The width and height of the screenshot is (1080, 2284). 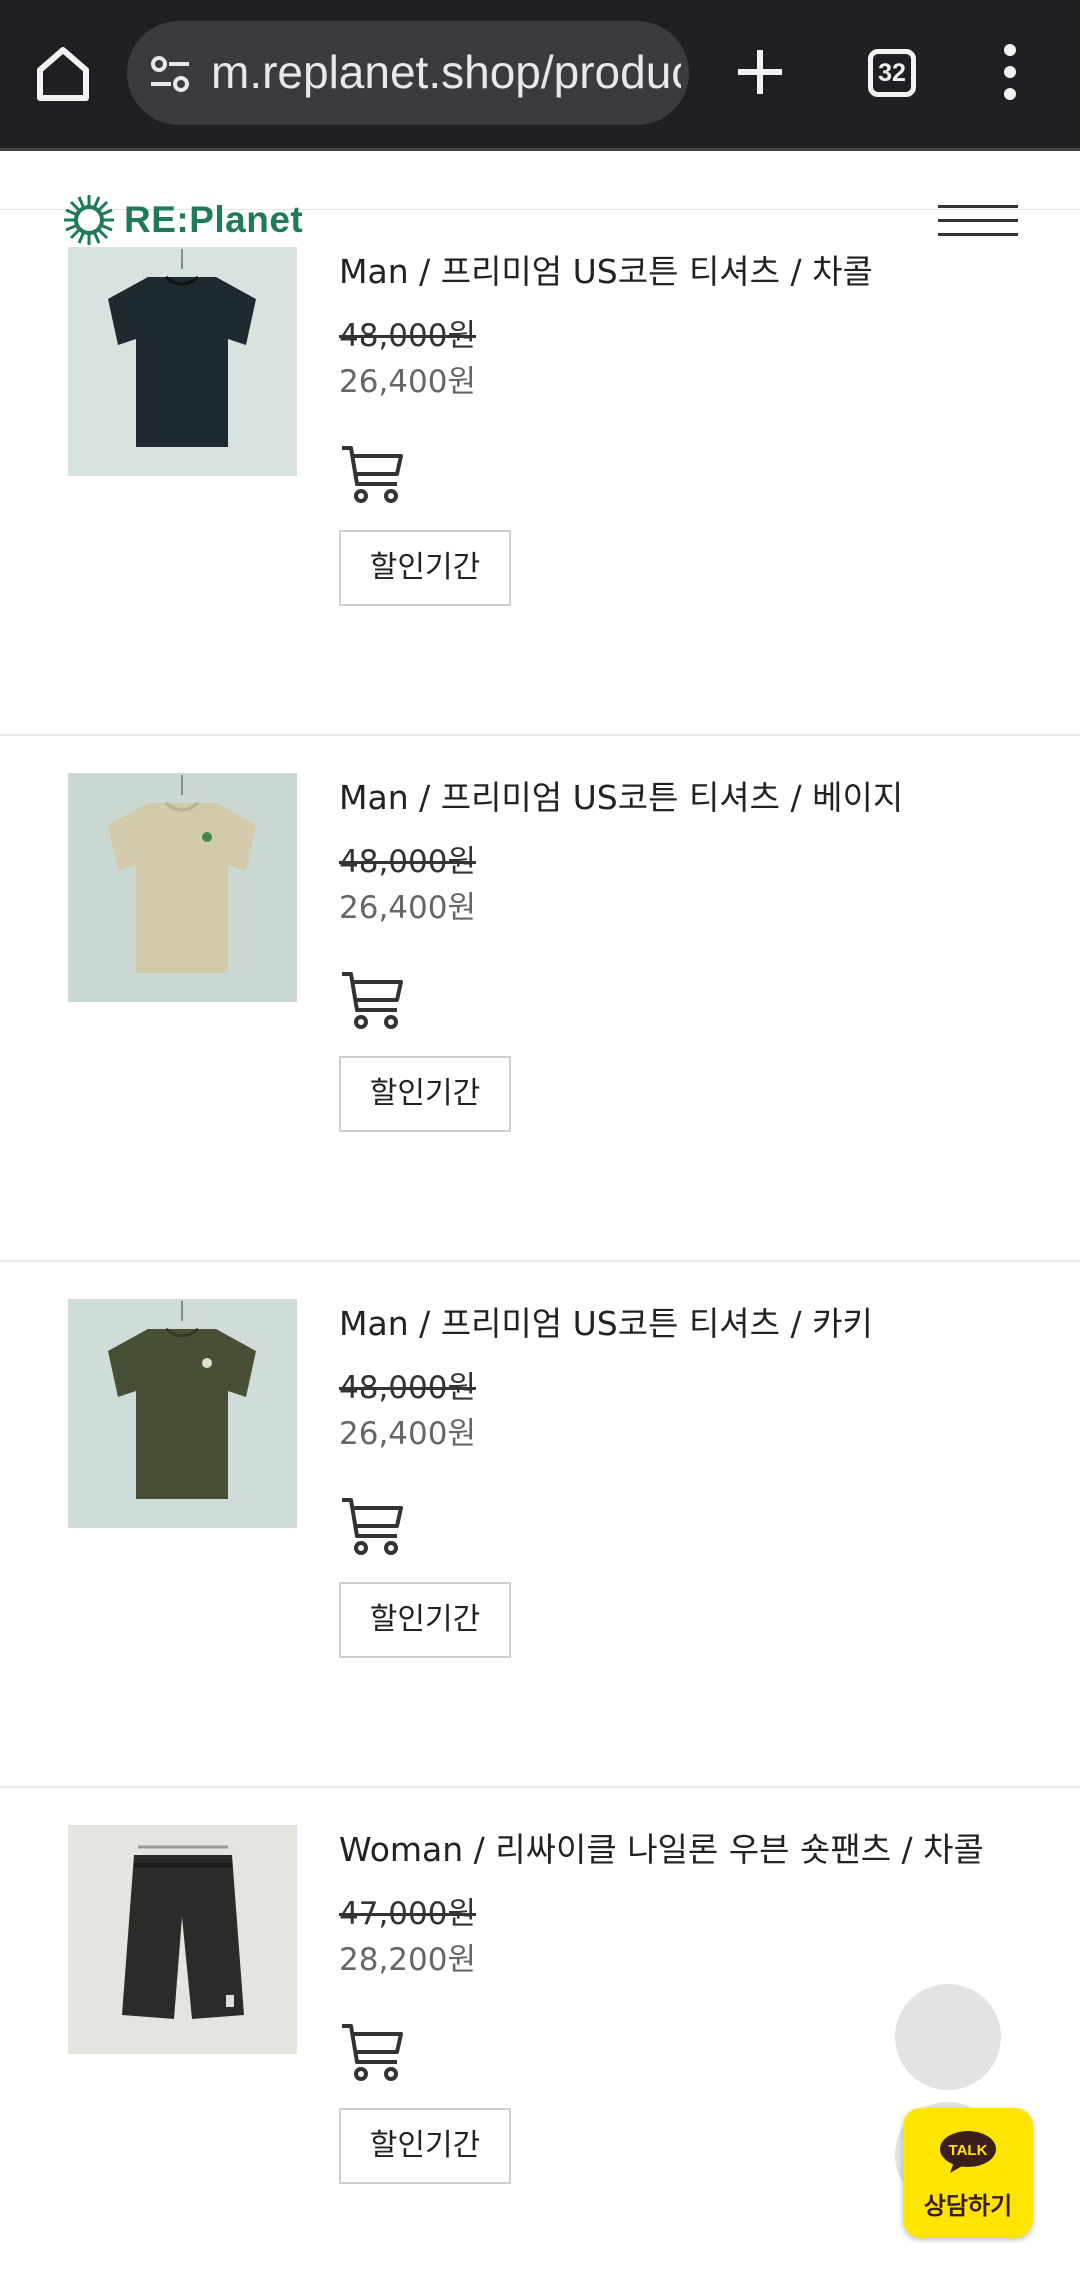 What do you see at coordinates (606, 1321) in the screenshot?
I see `product-title: Man / 프리미엄 US코튼 티셔츠 / 카키` at bounding box center [606, 1321].